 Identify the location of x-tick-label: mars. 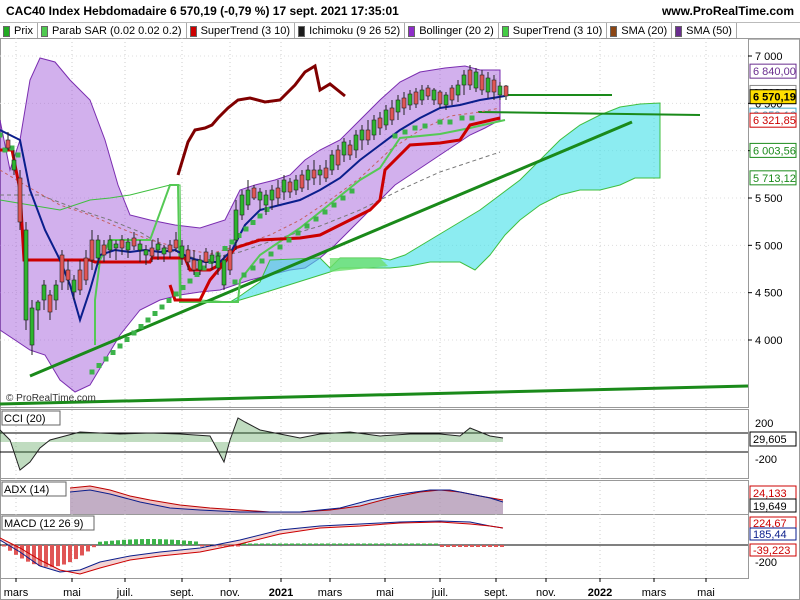
(330, 593).